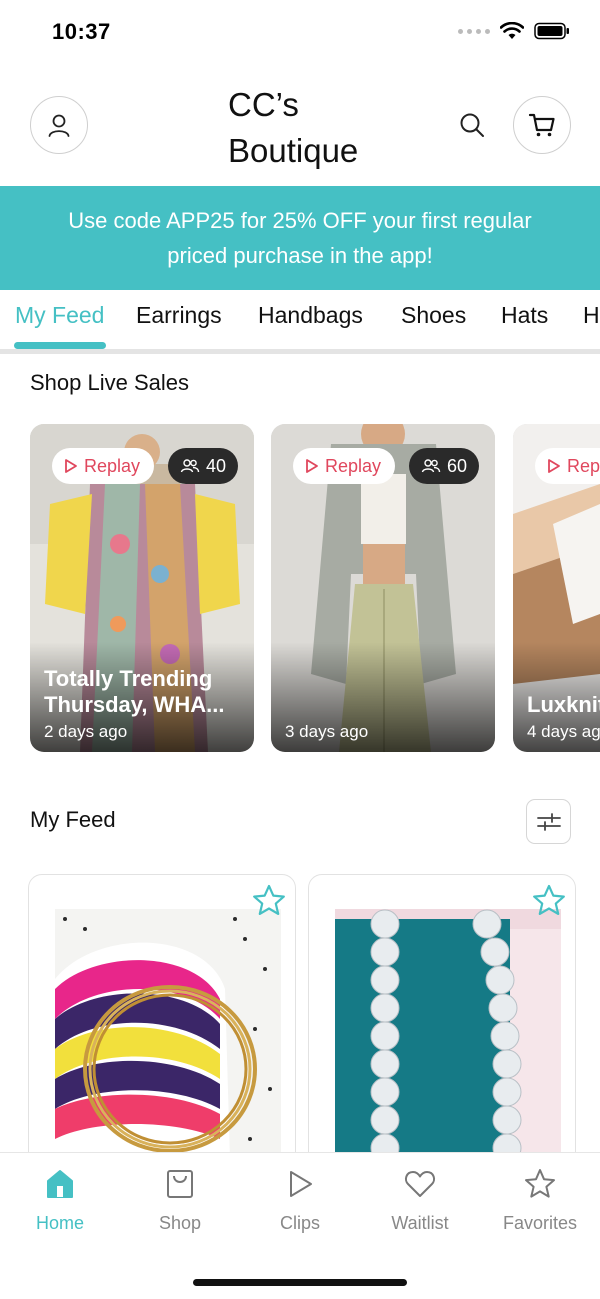 This screenshot has height=1299, width=600. What do you see at coordinates (540, 1183) in the screenshot?
I see `star-icon` at bounding box center [540, 1183].